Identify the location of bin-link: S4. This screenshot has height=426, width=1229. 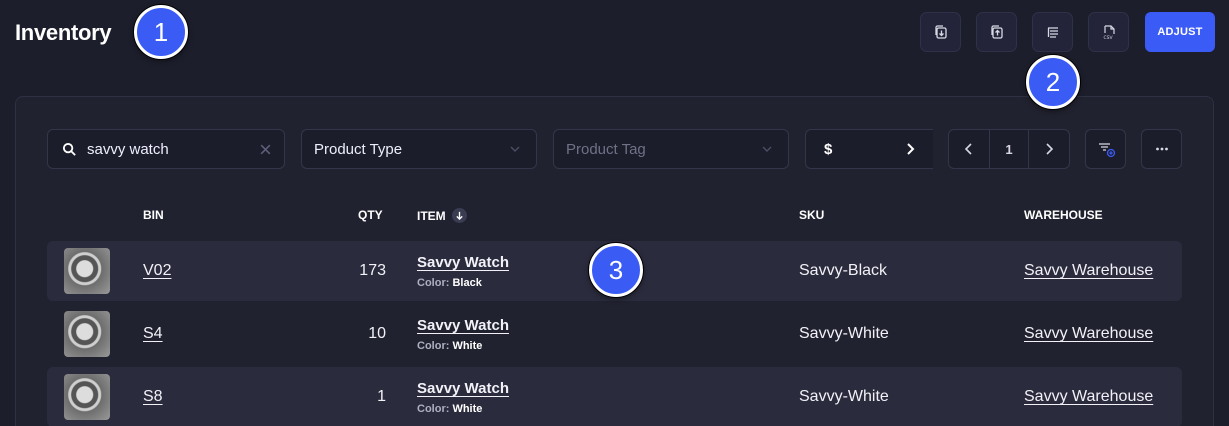
(153, 334).